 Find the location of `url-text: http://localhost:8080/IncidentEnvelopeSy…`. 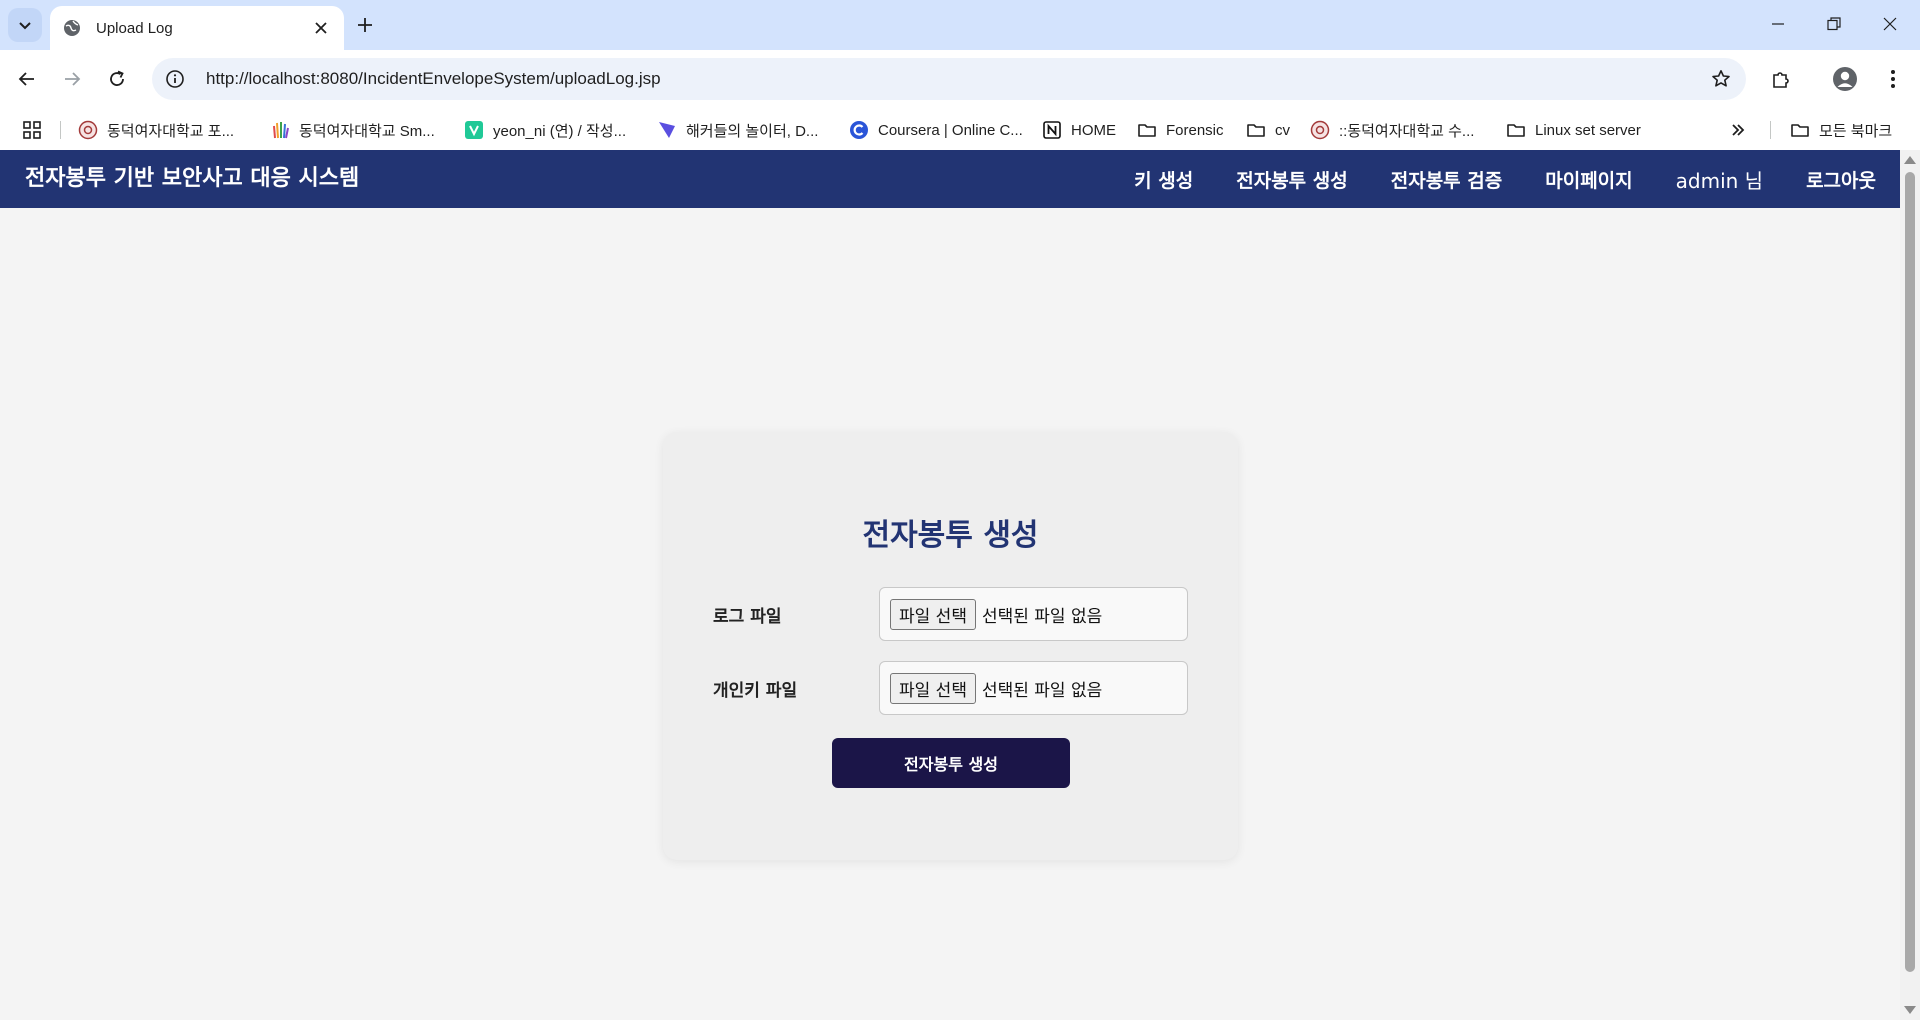

url-text: http://localhost:8080/IncidentEnvelopeSy… is located at coordinates (957, 79).